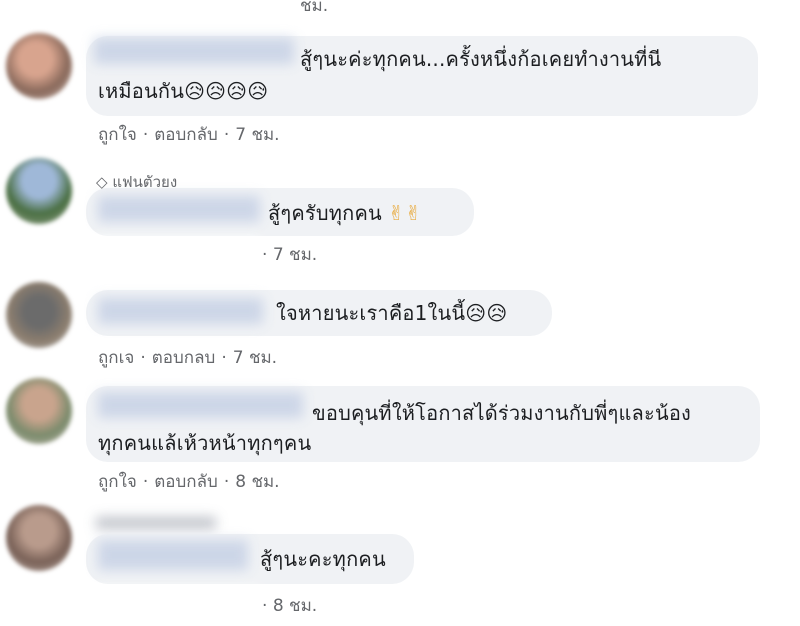 The width and height of the screenshot is (800, 626). I want to click on blurred-badge, so click(156, 523).